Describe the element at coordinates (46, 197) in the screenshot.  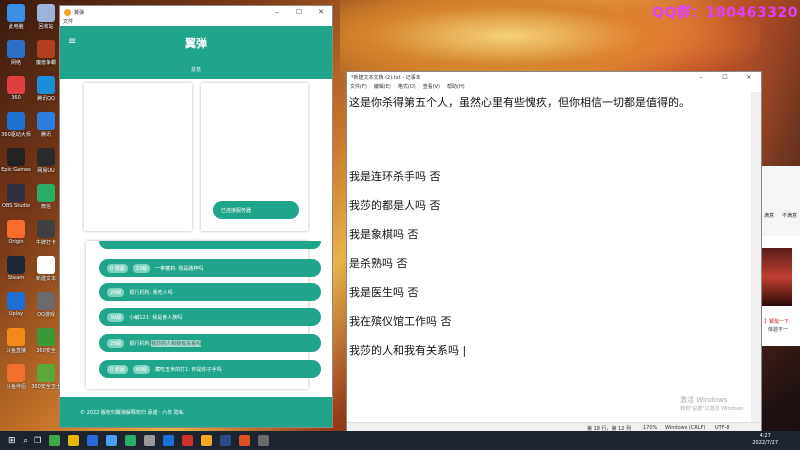
I see `desktop-icon: 微信` at that location.